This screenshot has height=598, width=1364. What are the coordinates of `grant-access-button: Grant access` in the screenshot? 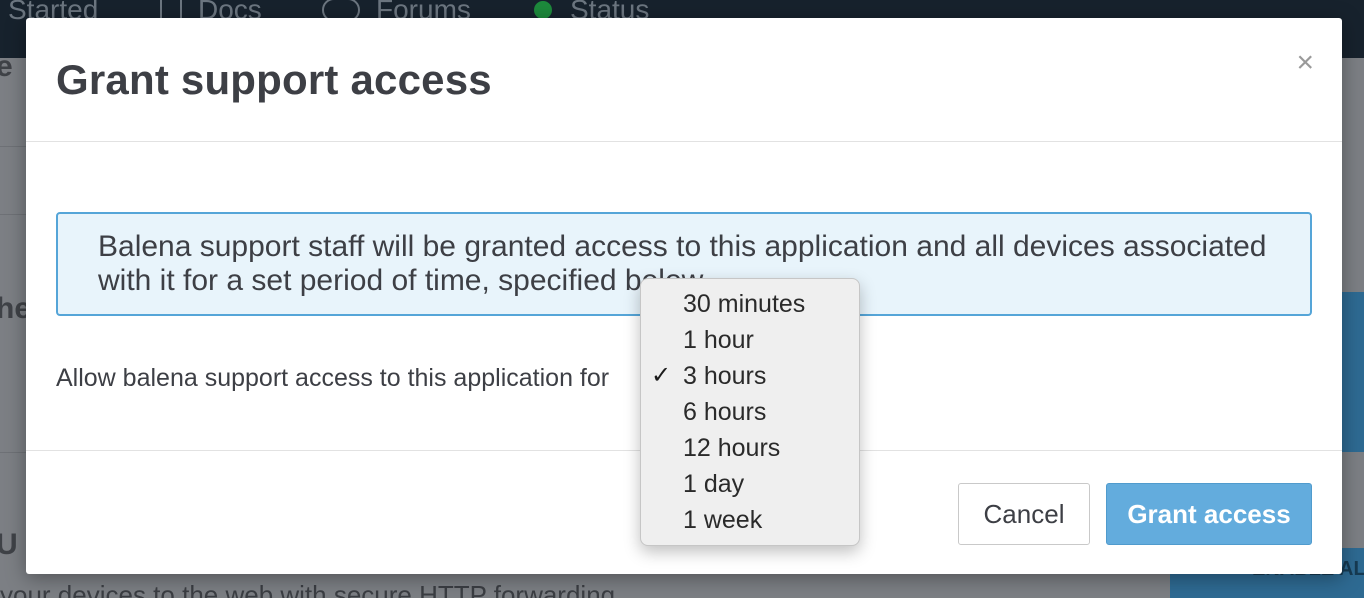 It's located at (1209, 514).